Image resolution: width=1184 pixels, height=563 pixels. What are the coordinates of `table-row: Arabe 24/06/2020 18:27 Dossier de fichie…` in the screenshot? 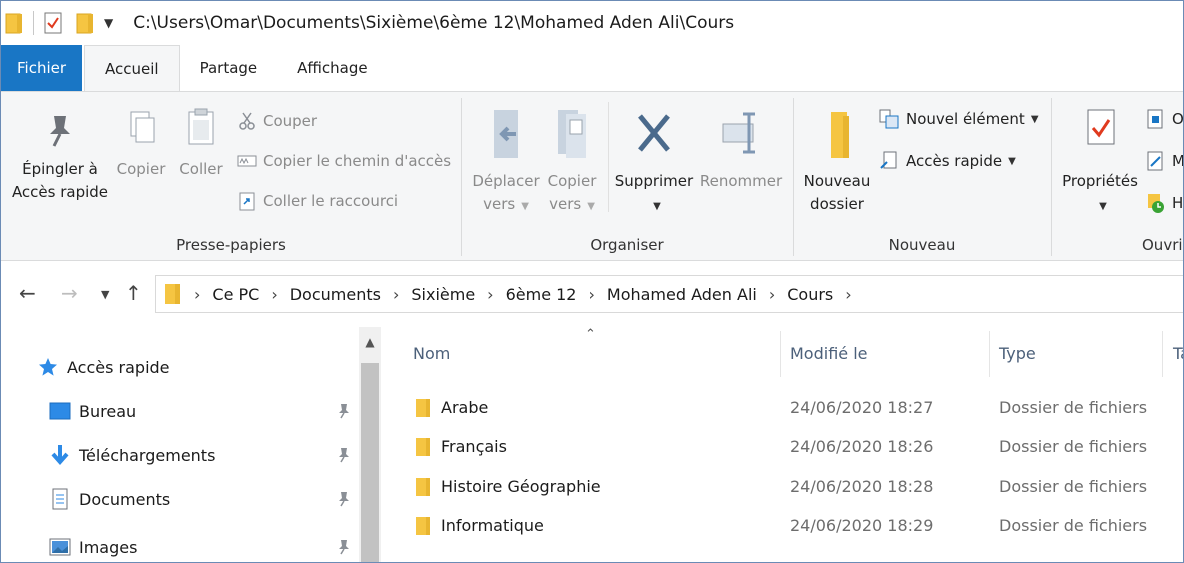 It's located at (782, 407).